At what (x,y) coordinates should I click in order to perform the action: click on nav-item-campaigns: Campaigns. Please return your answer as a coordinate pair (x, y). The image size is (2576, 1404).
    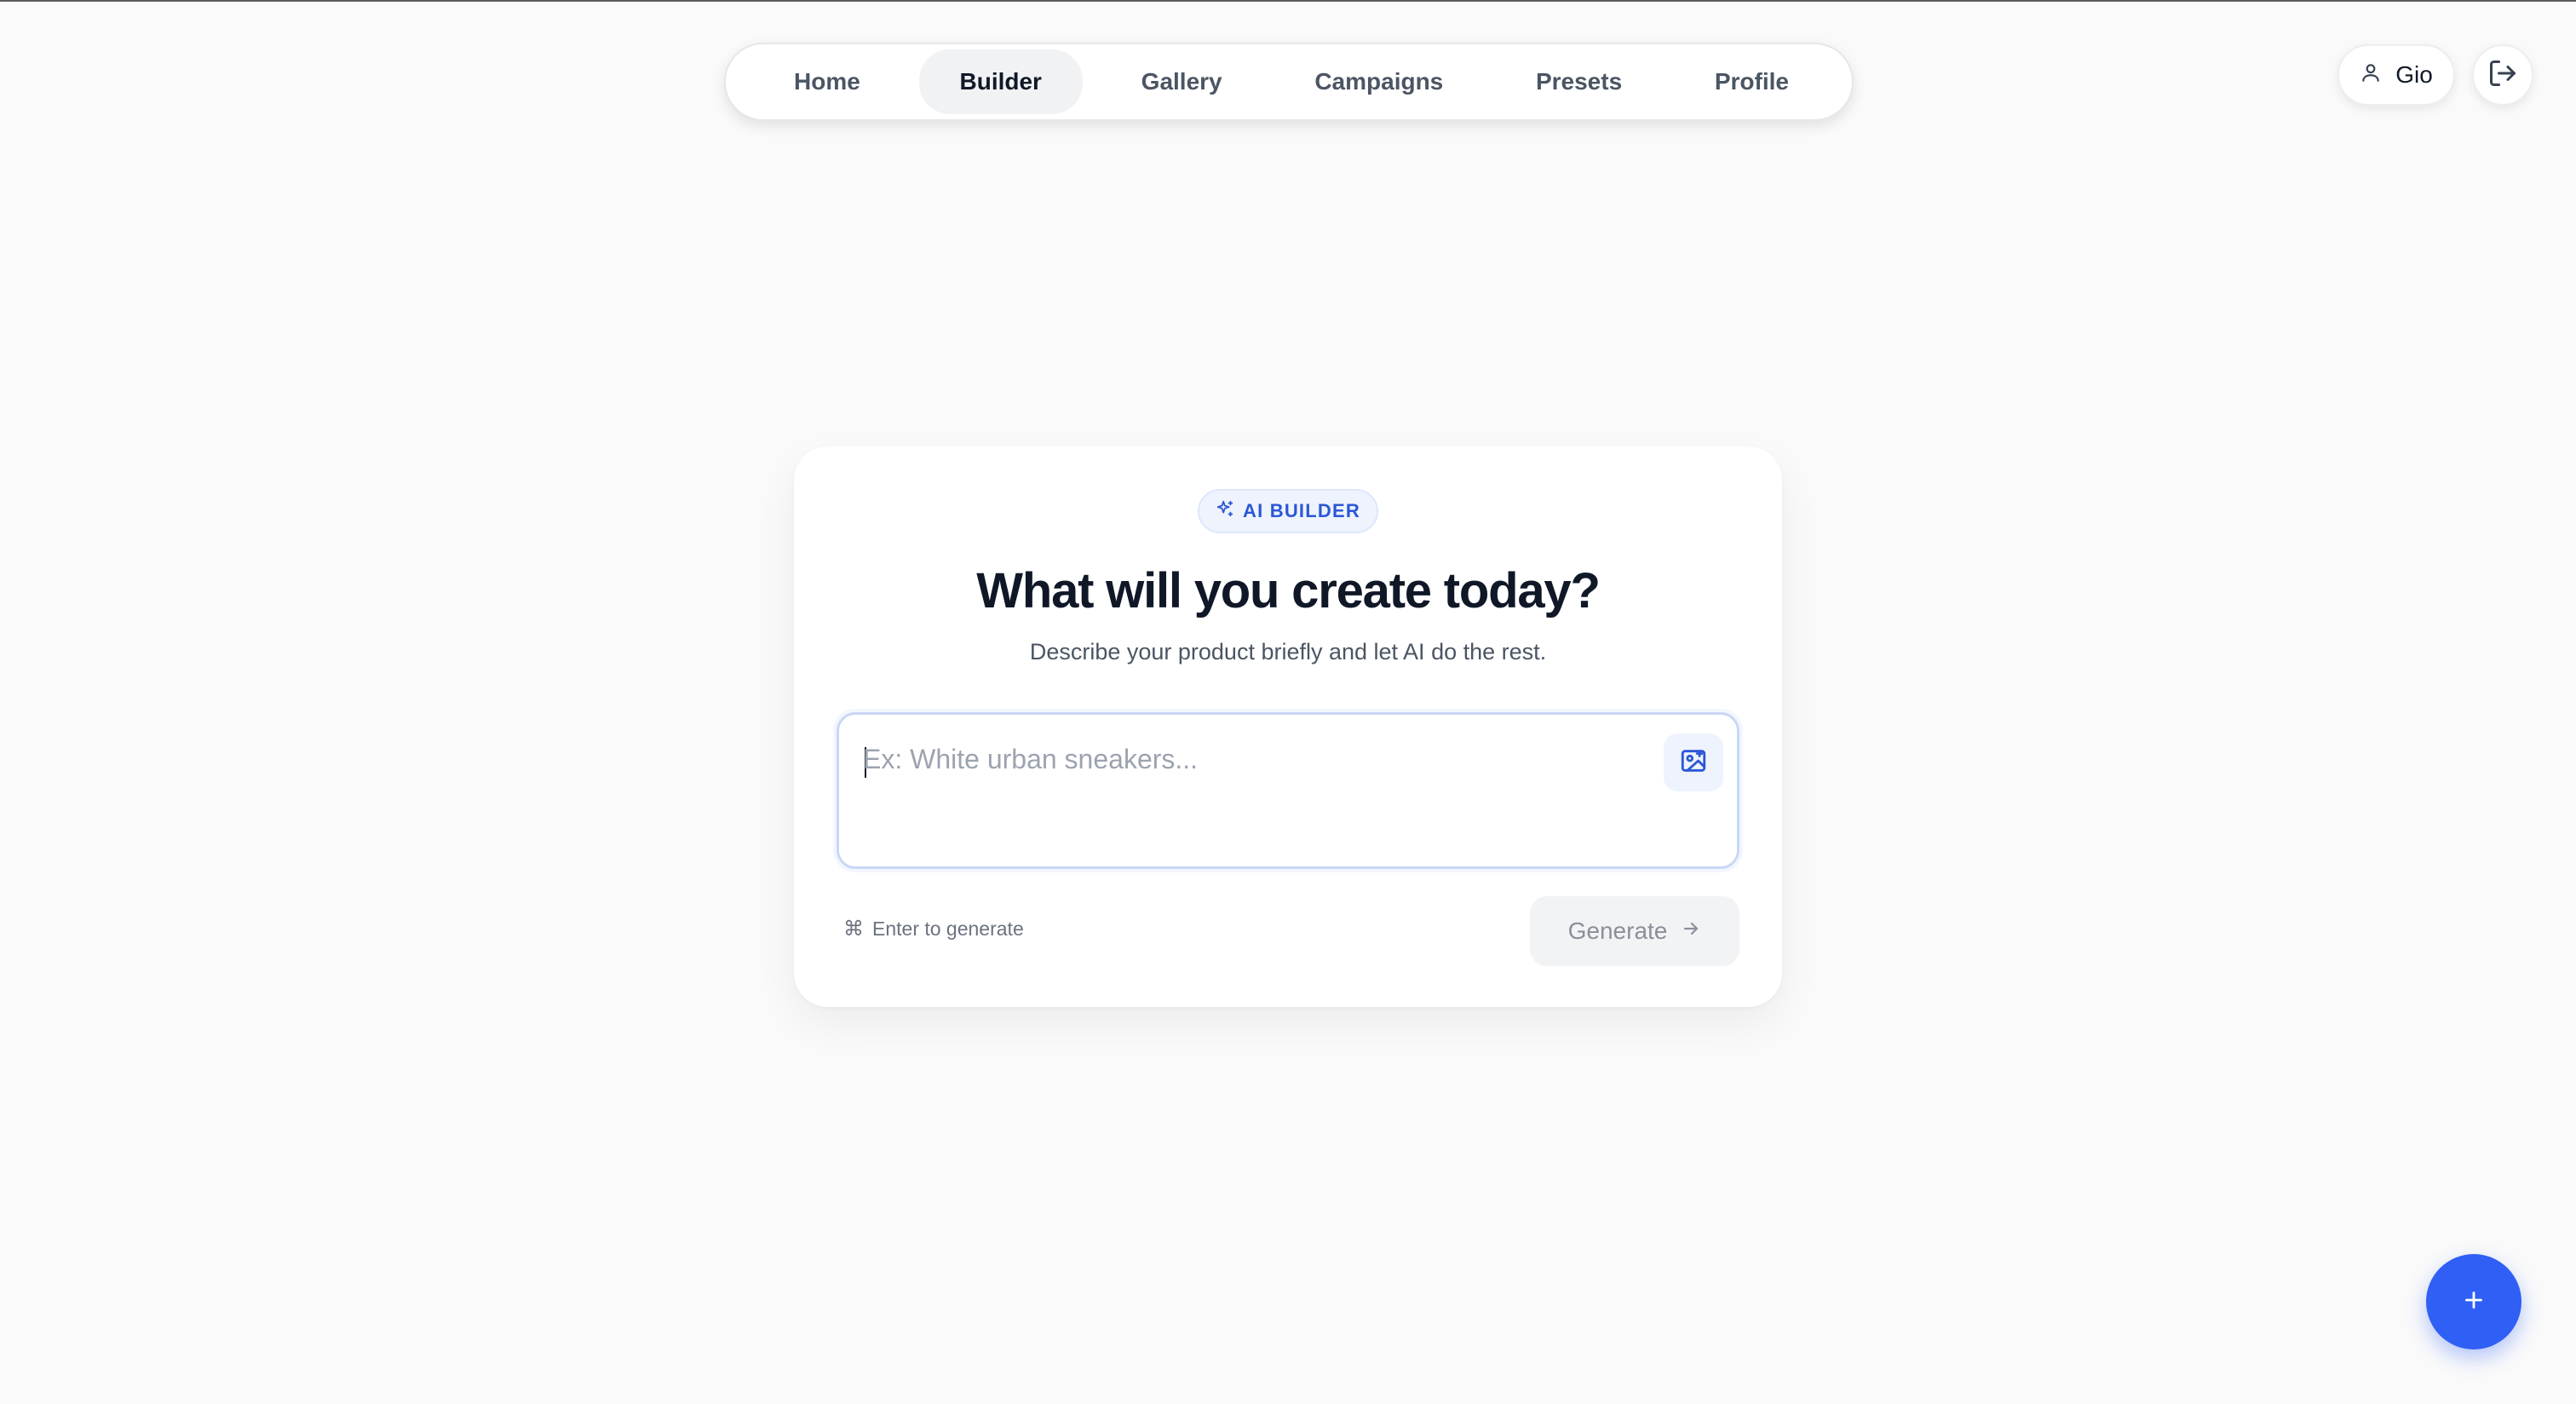
    Looking at the image, I should click on (1379, 81).